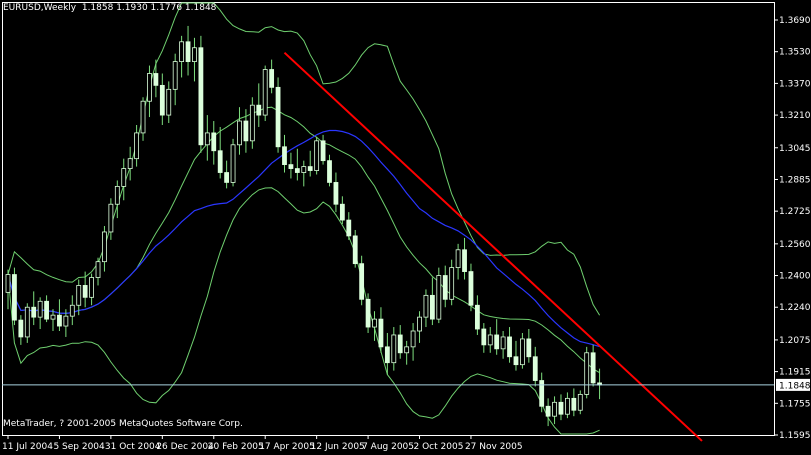 This screenshot has width=811, height=455. What do you see at coordinates (795, 149) in the screenshot?
I see `y-tick-label: 1.3045` at bounding box center [795, 149].